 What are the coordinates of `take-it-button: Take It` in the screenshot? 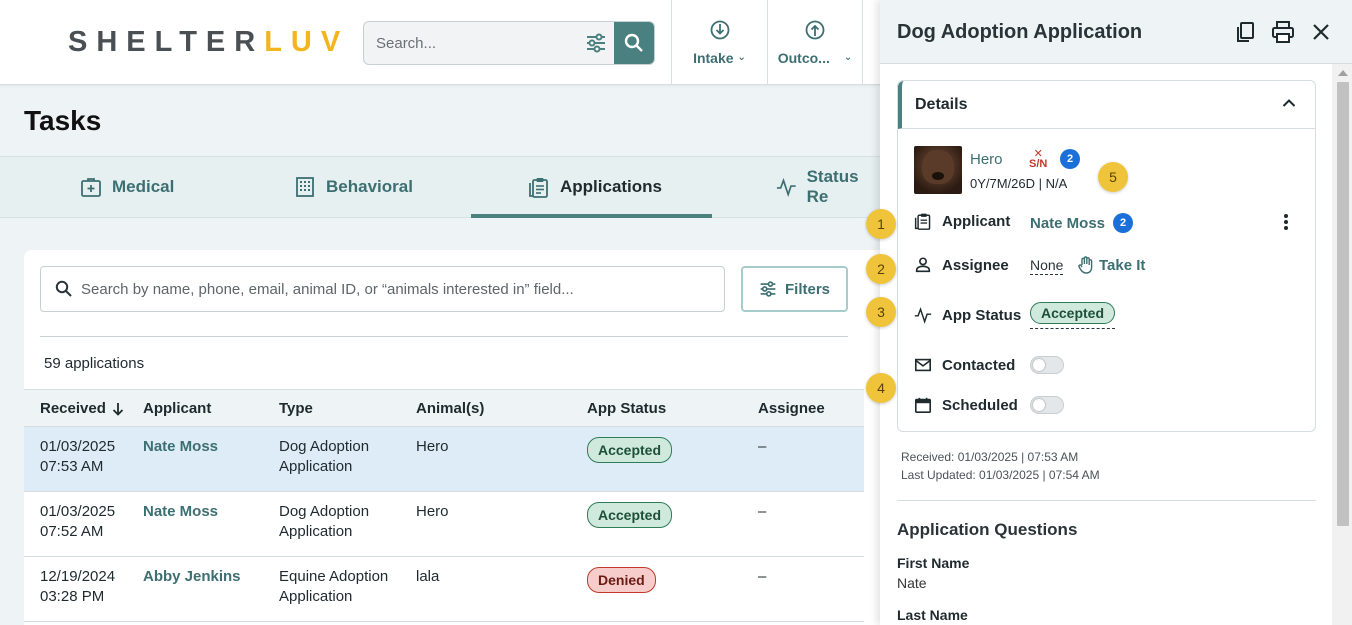 It's located at (1111, 265).